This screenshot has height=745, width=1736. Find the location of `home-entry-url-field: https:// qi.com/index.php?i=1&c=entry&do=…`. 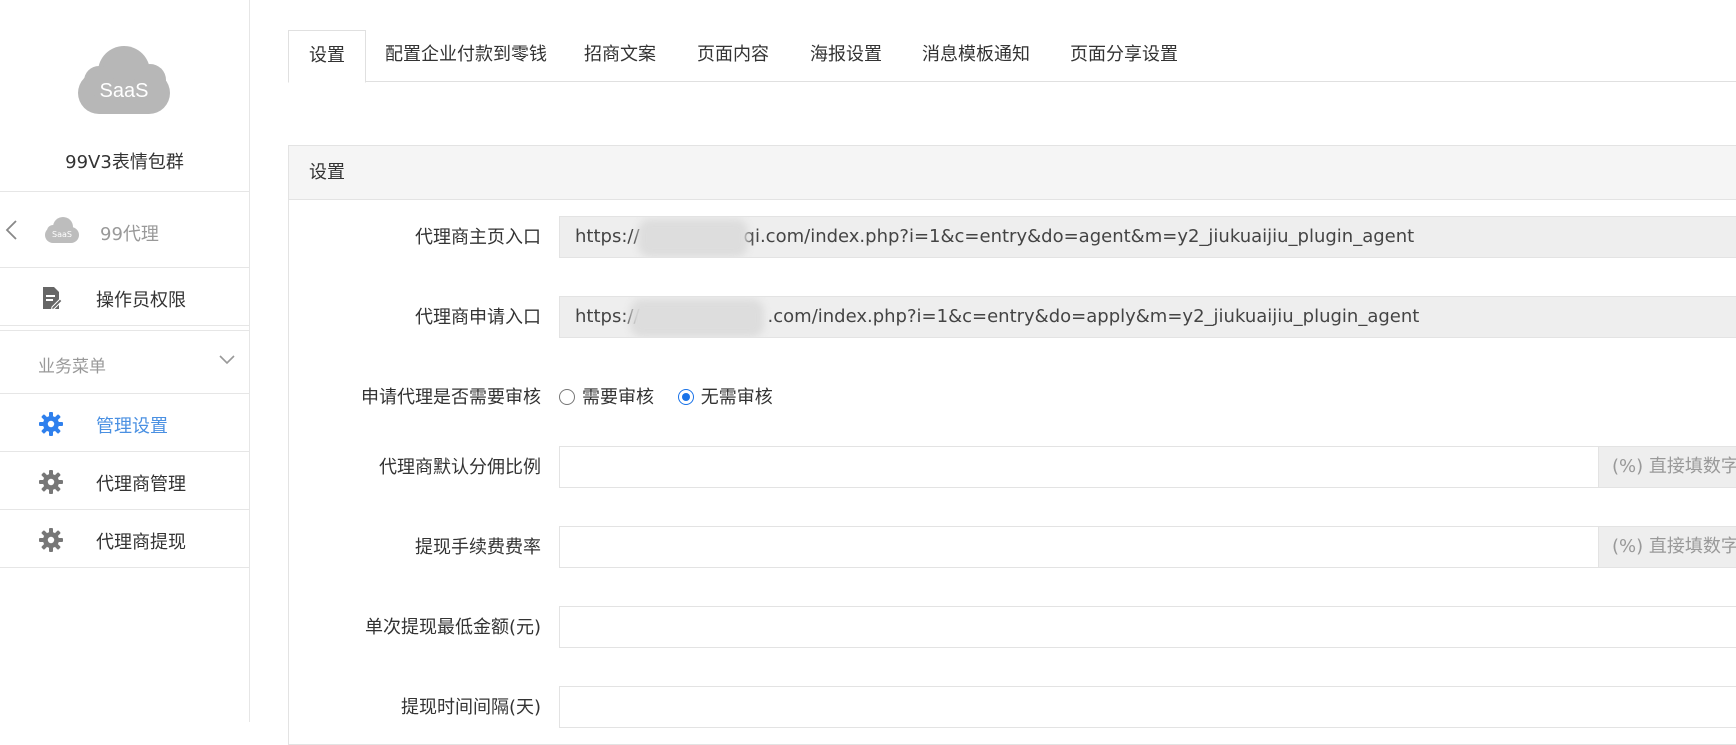

home-entry-url-field: https:// qi.com/index.php?i=1&c=entry&do=… is located at coordinates (1147, 237).